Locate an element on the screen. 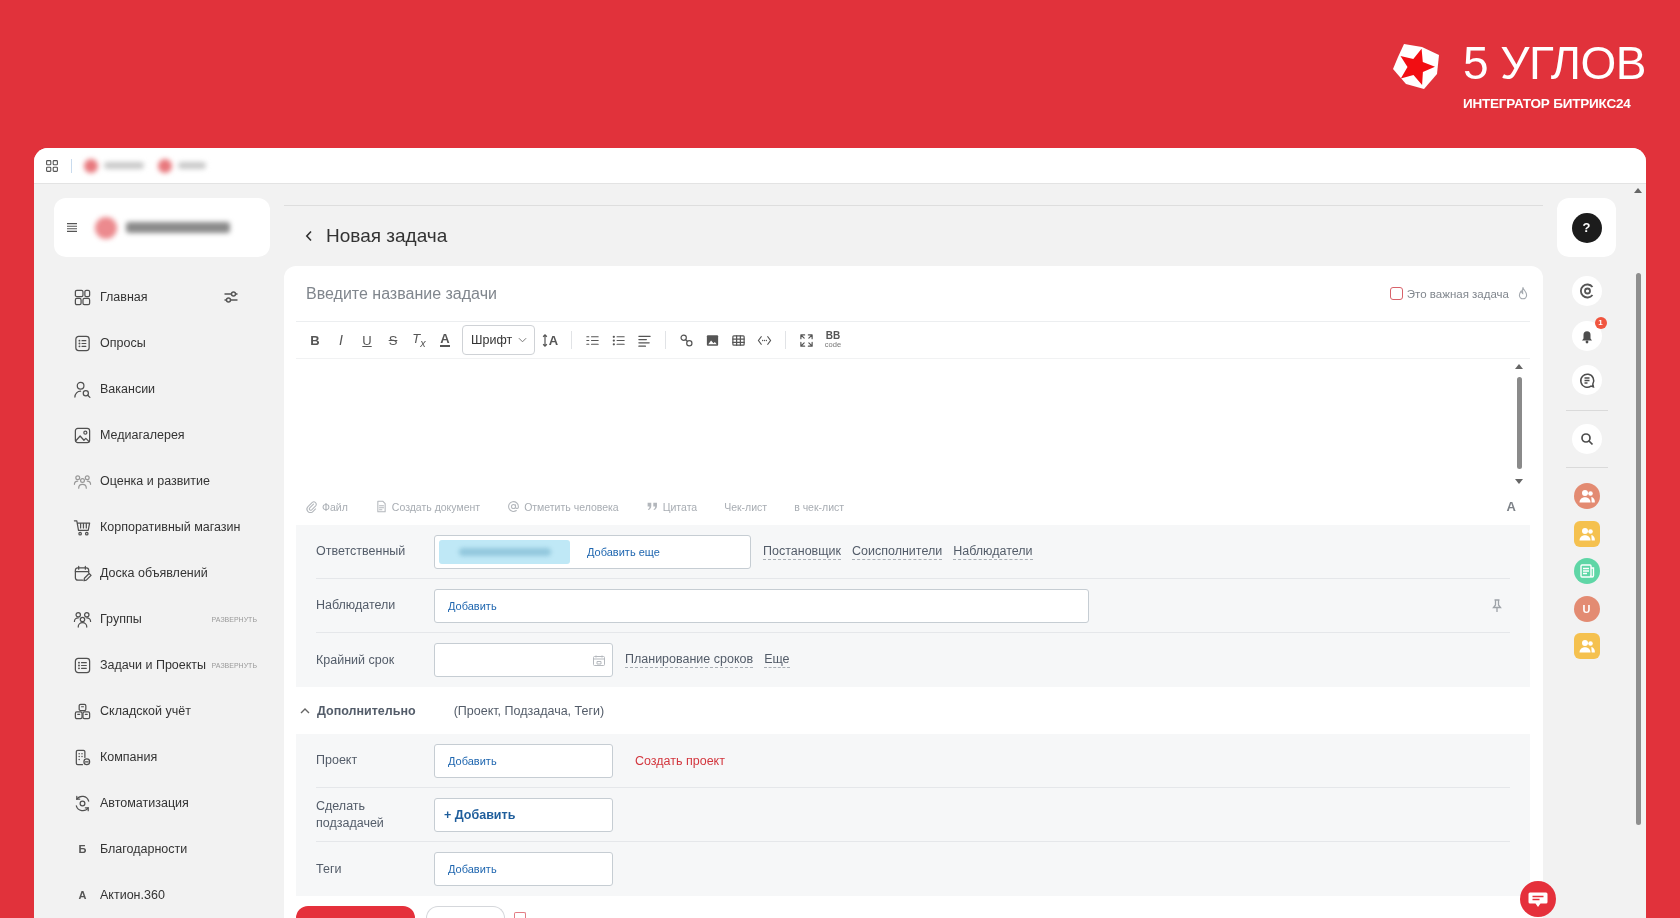 The image size is (1680, 918). text-format-button: A is located at coordinates (1511, 506).